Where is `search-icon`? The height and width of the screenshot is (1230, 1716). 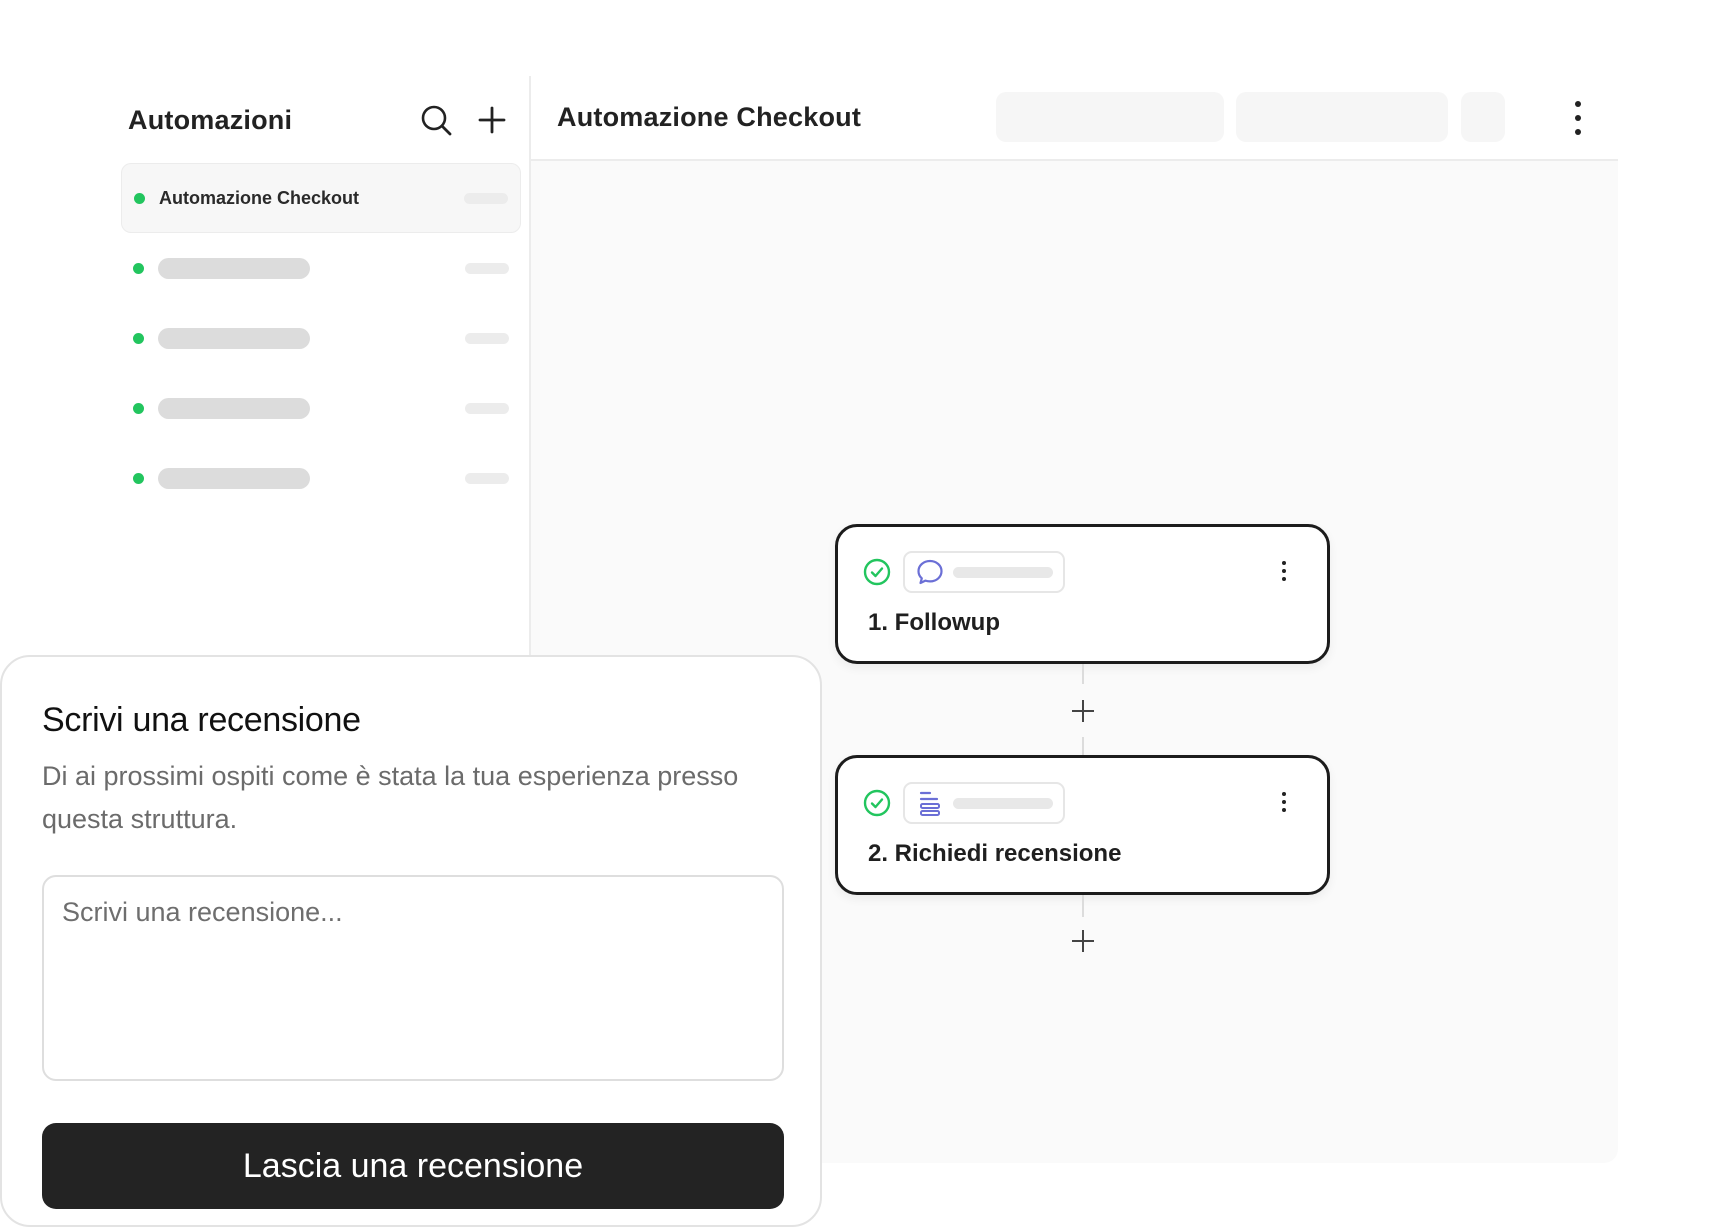 search-icon is located at coordinates (436, 120).